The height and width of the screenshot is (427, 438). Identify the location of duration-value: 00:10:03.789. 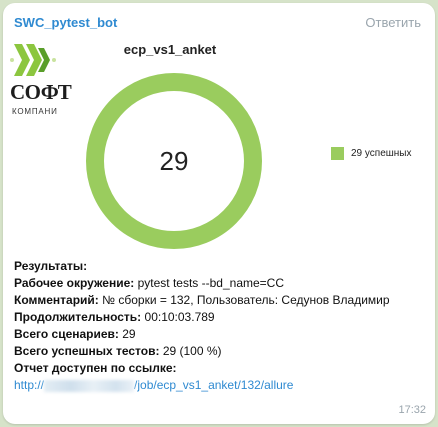
(178, 317).